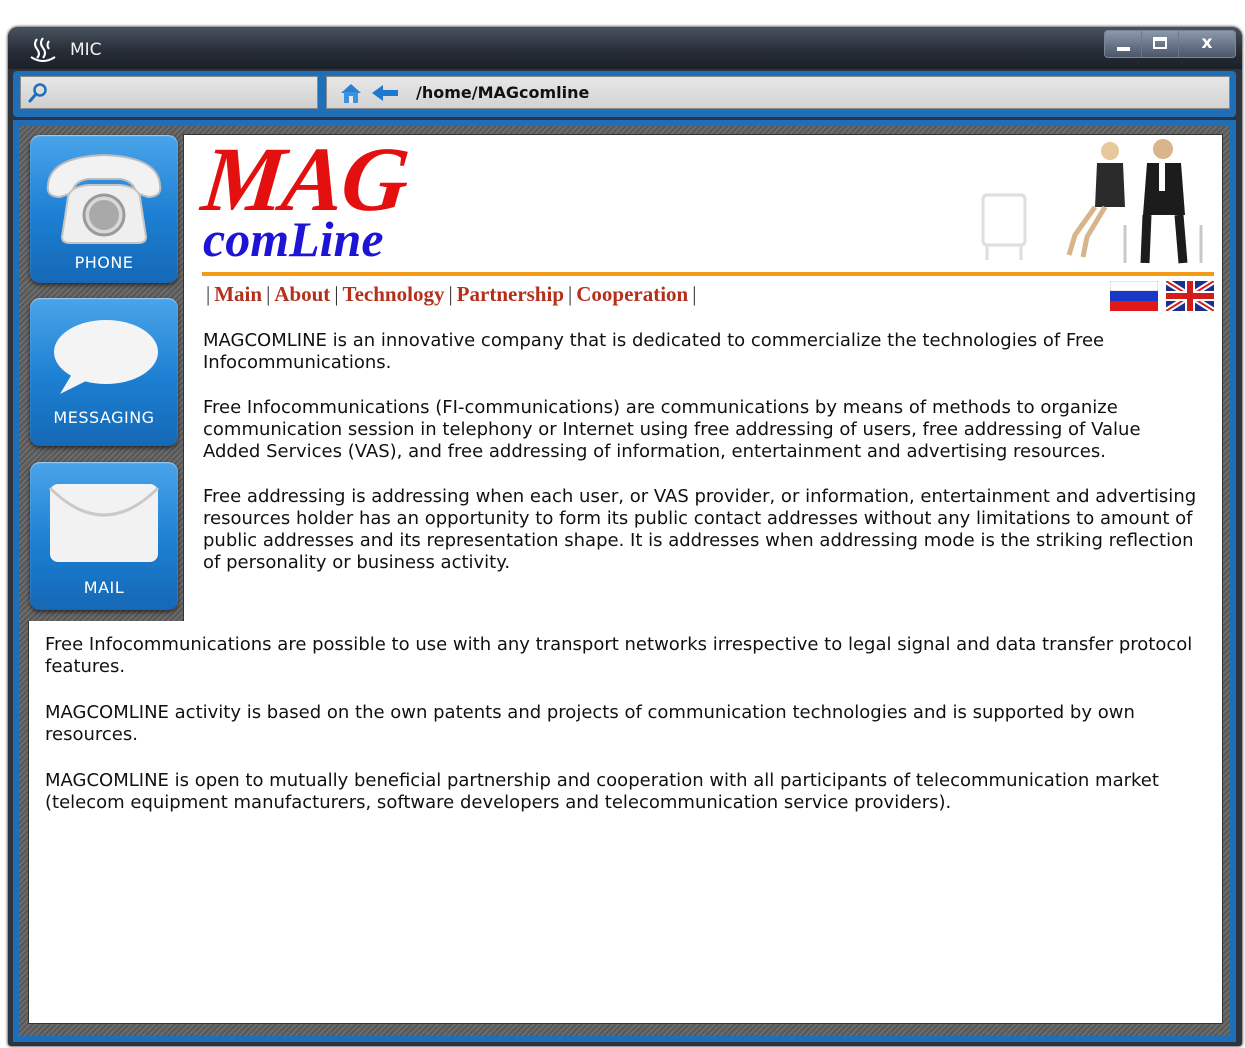 Image resolution: width=1245 pixels, height=1048 pixels. I want to click on window-controls: x, so click(1170, 44).